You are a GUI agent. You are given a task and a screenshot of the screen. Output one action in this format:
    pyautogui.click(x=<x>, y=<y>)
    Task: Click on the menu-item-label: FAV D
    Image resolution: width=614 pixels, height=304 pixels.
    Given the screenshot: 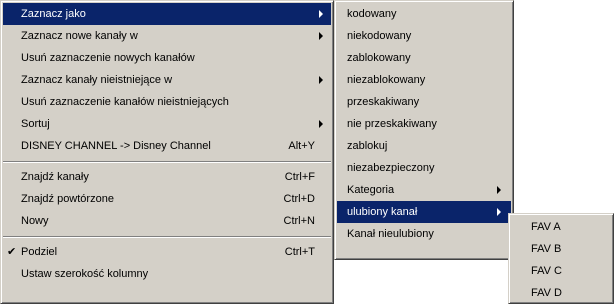 What is the action you would take?
    pyautogui.click(x=546, y=293)
    